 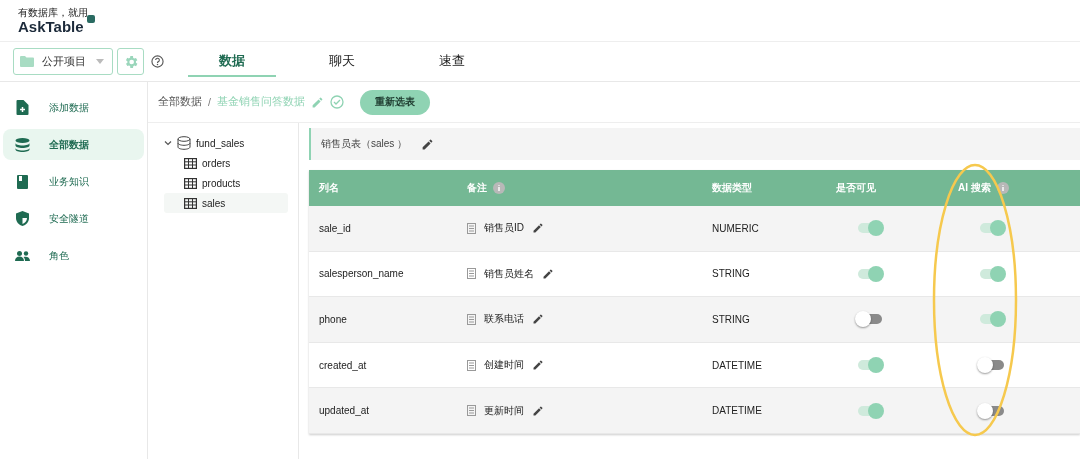 I want to click on breadcrumb-current: 基金销售问答数据, so click(x=260, y=102).